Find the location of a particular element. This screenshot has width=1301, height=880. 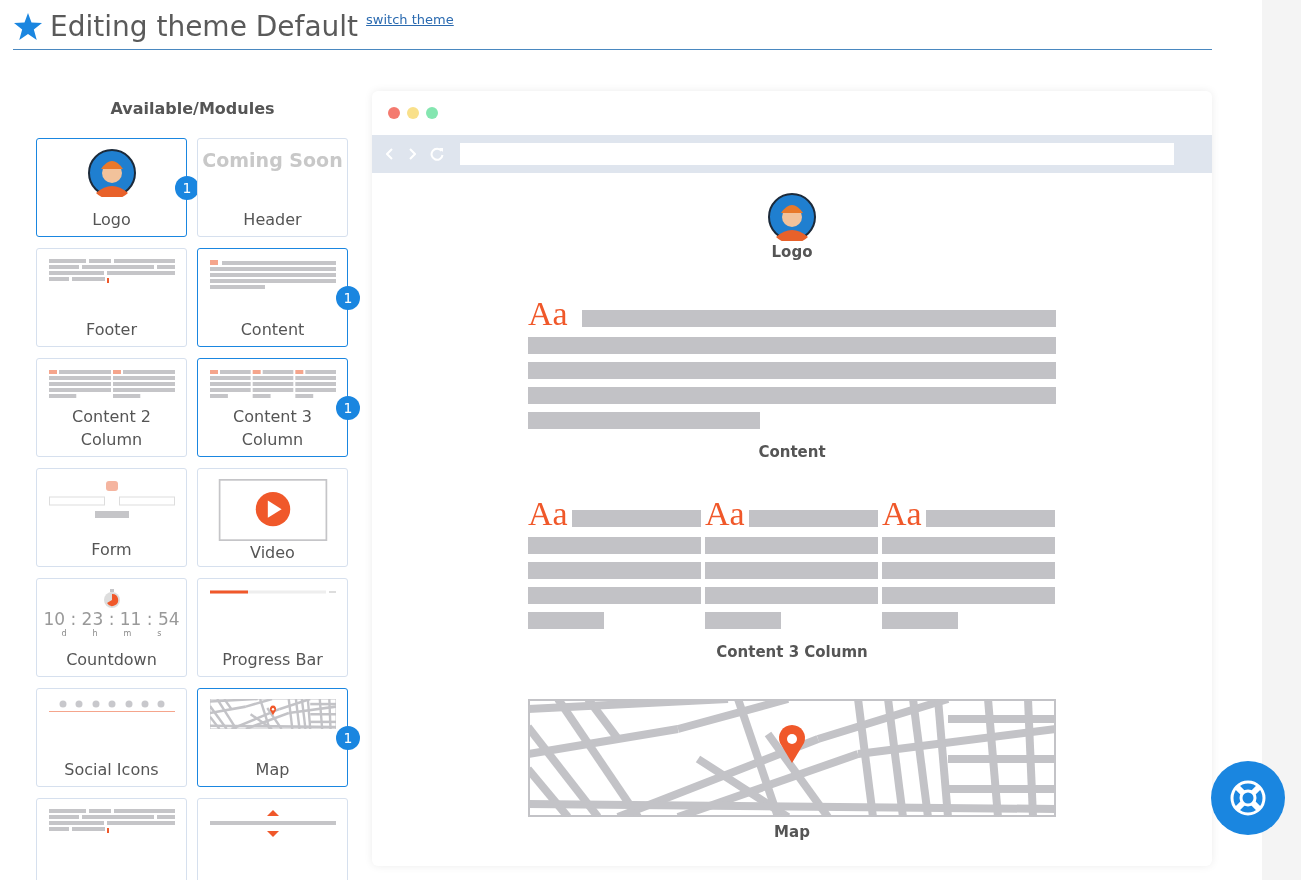

module-tile: Progress Bar is located at coordinates (272, 627).